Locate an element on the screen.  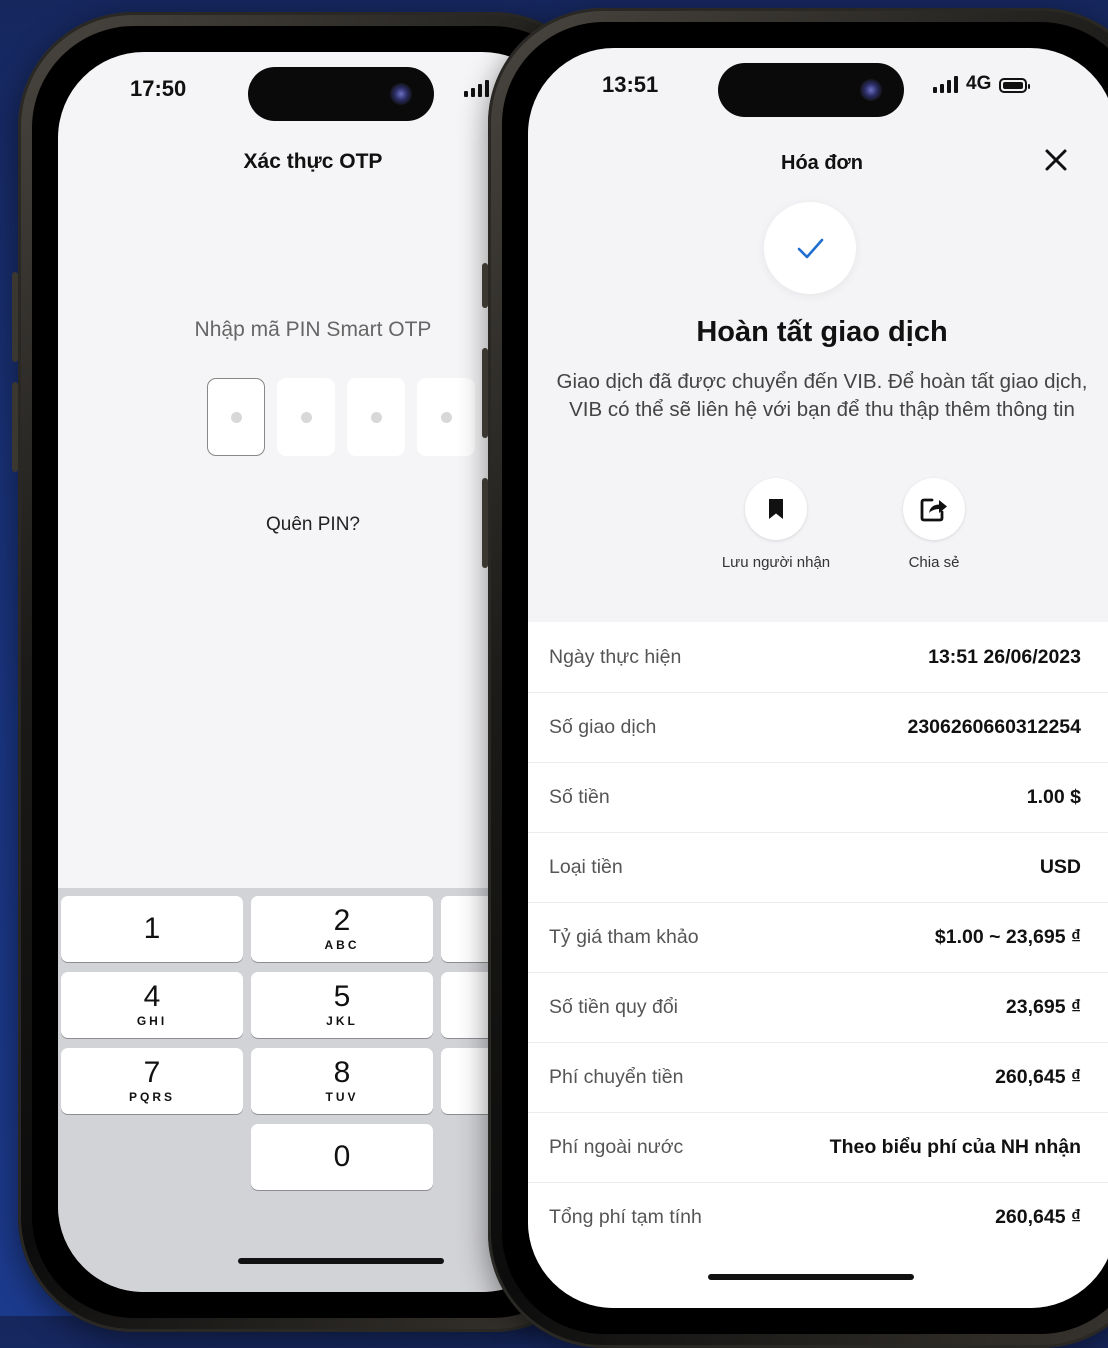
share-button: Chia sẻ is located at coordinates (934, 524).